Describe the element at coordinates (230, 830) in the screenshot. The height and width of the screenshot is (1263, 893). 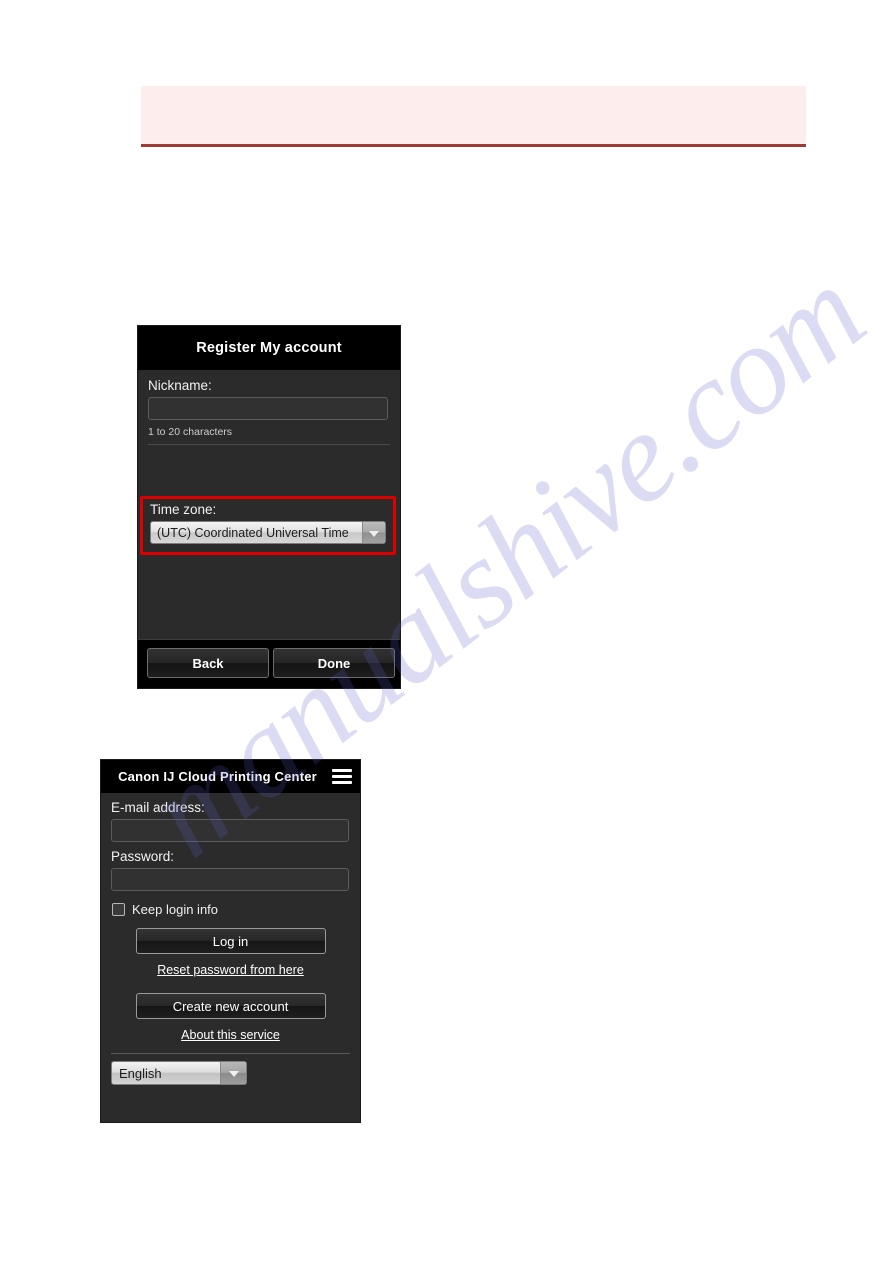
I see `email-field` at that location.